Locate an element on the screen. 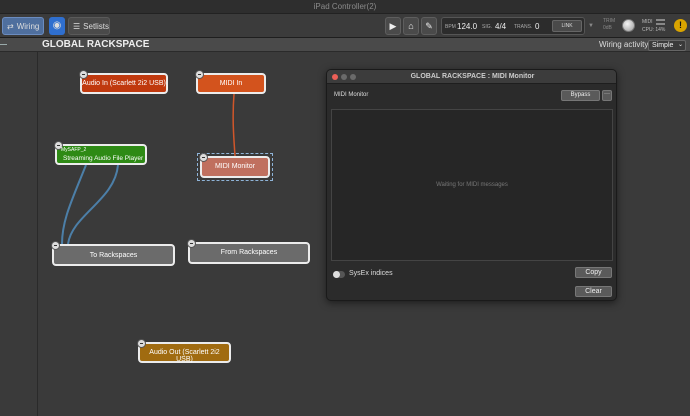 Image resolution: width=690 pixels, height=416 pixels. trim-knob is located at coordinates (628, 25).